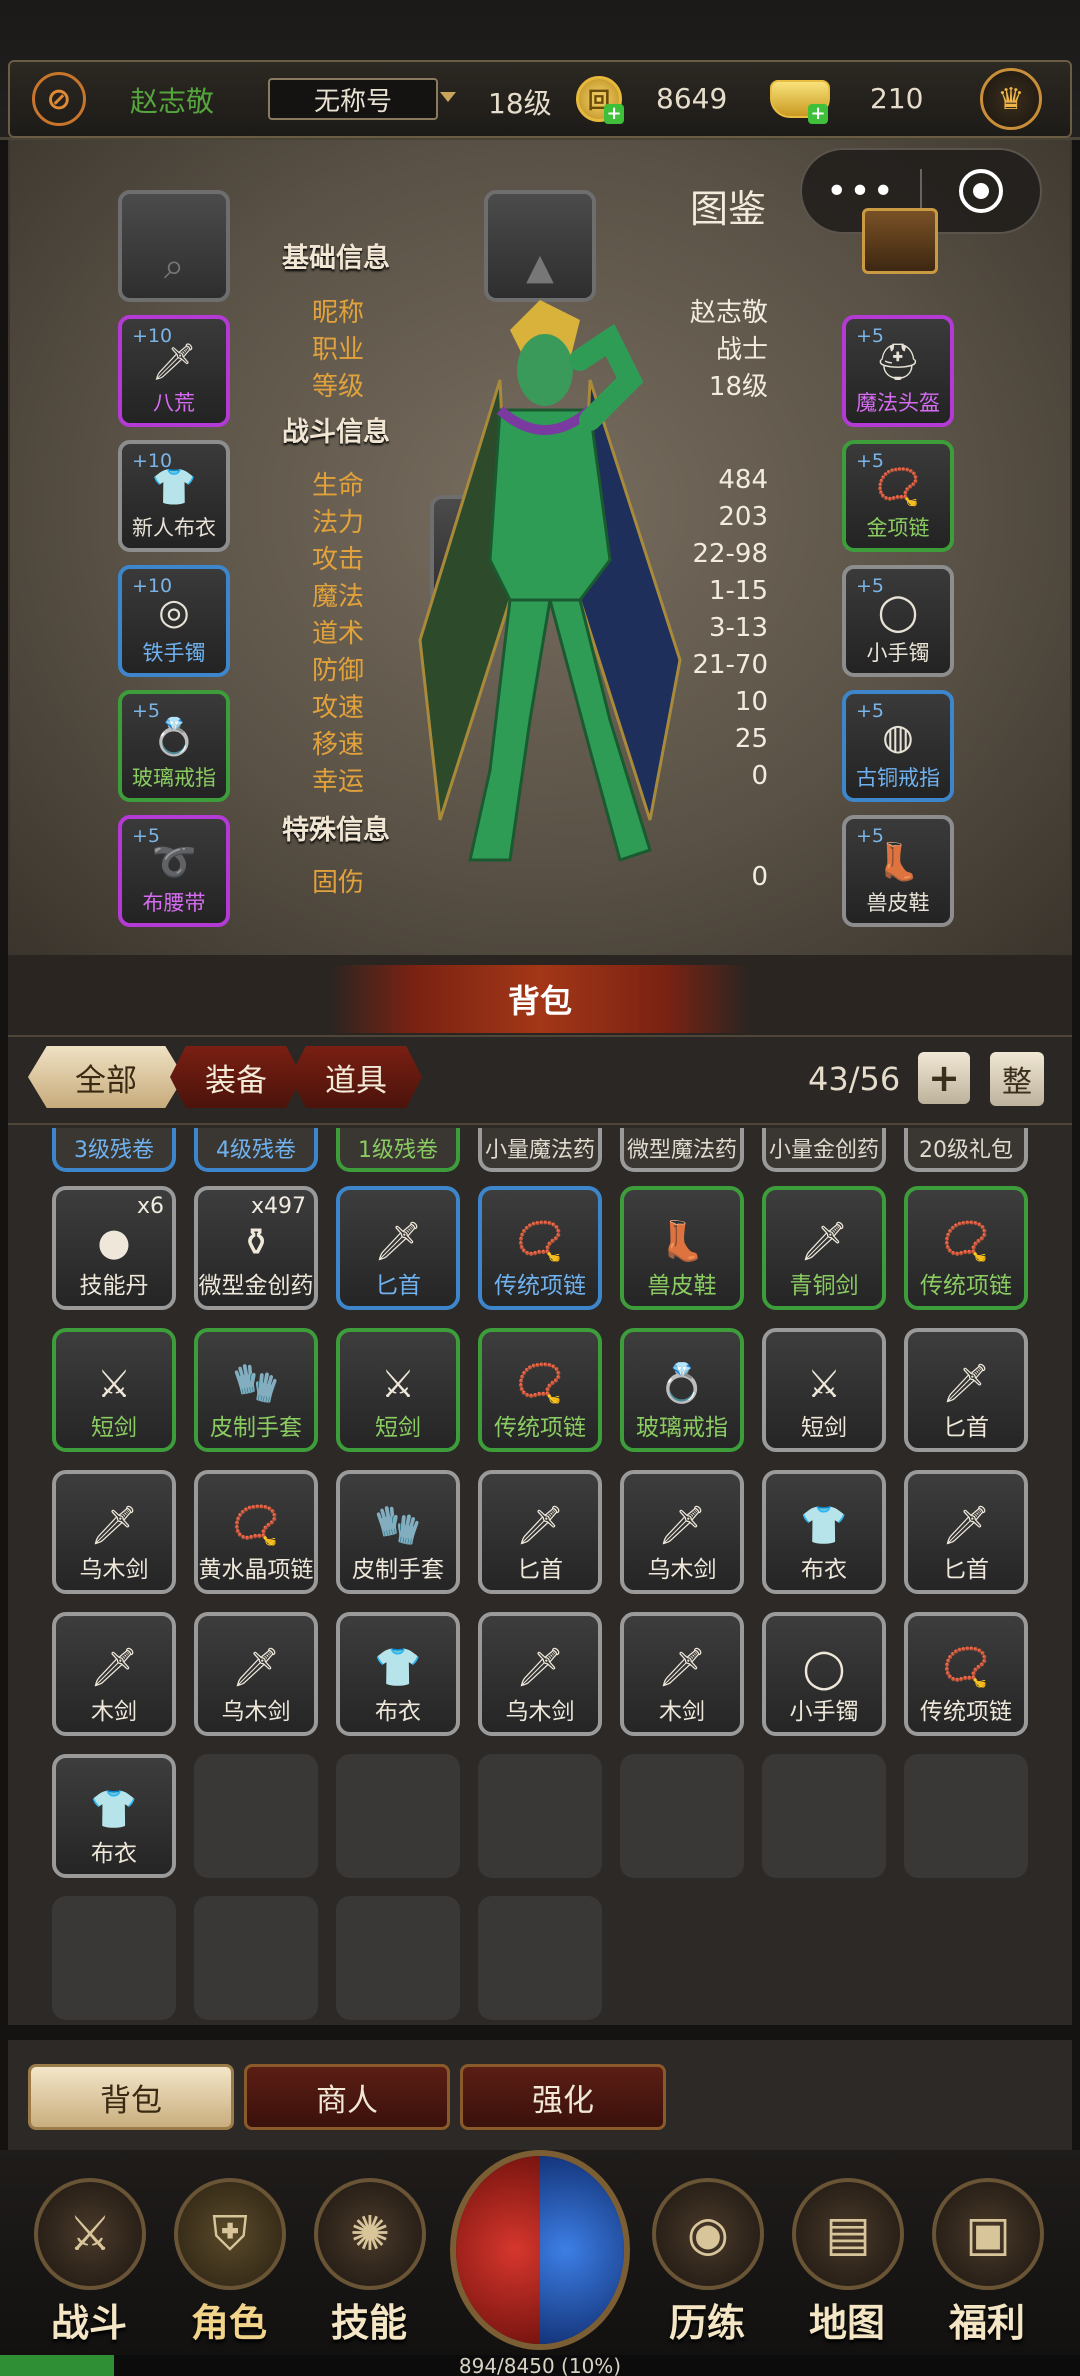 The image size is (1080, 2376). What do you see at coordinates (707, 2319) in the screenshot?
I see `nav-training: 历练` at bounding box center [707, 2319].